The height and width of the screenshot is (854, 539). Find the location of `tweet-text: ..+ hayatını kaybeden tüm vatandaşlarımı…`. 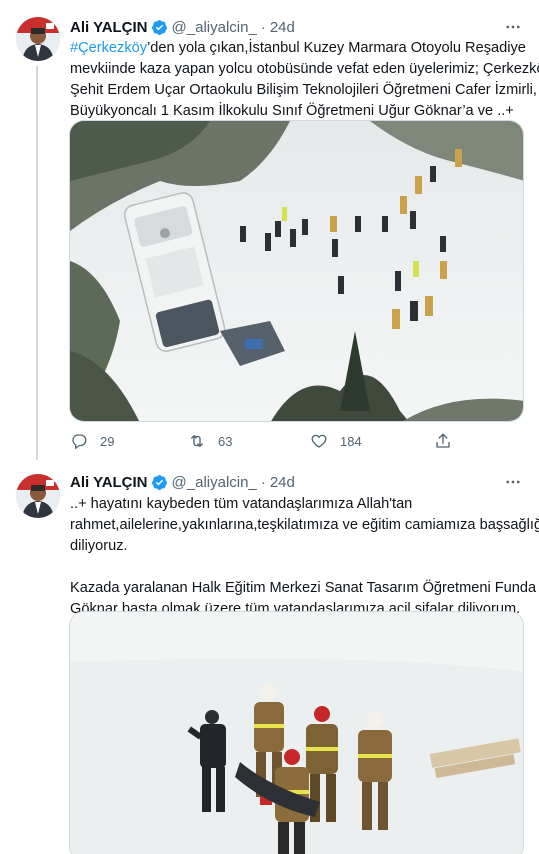

tweet-text: ..+ hayatını kaybeden tüm vatandaşlarımı… is located at coordinates (304, 556).